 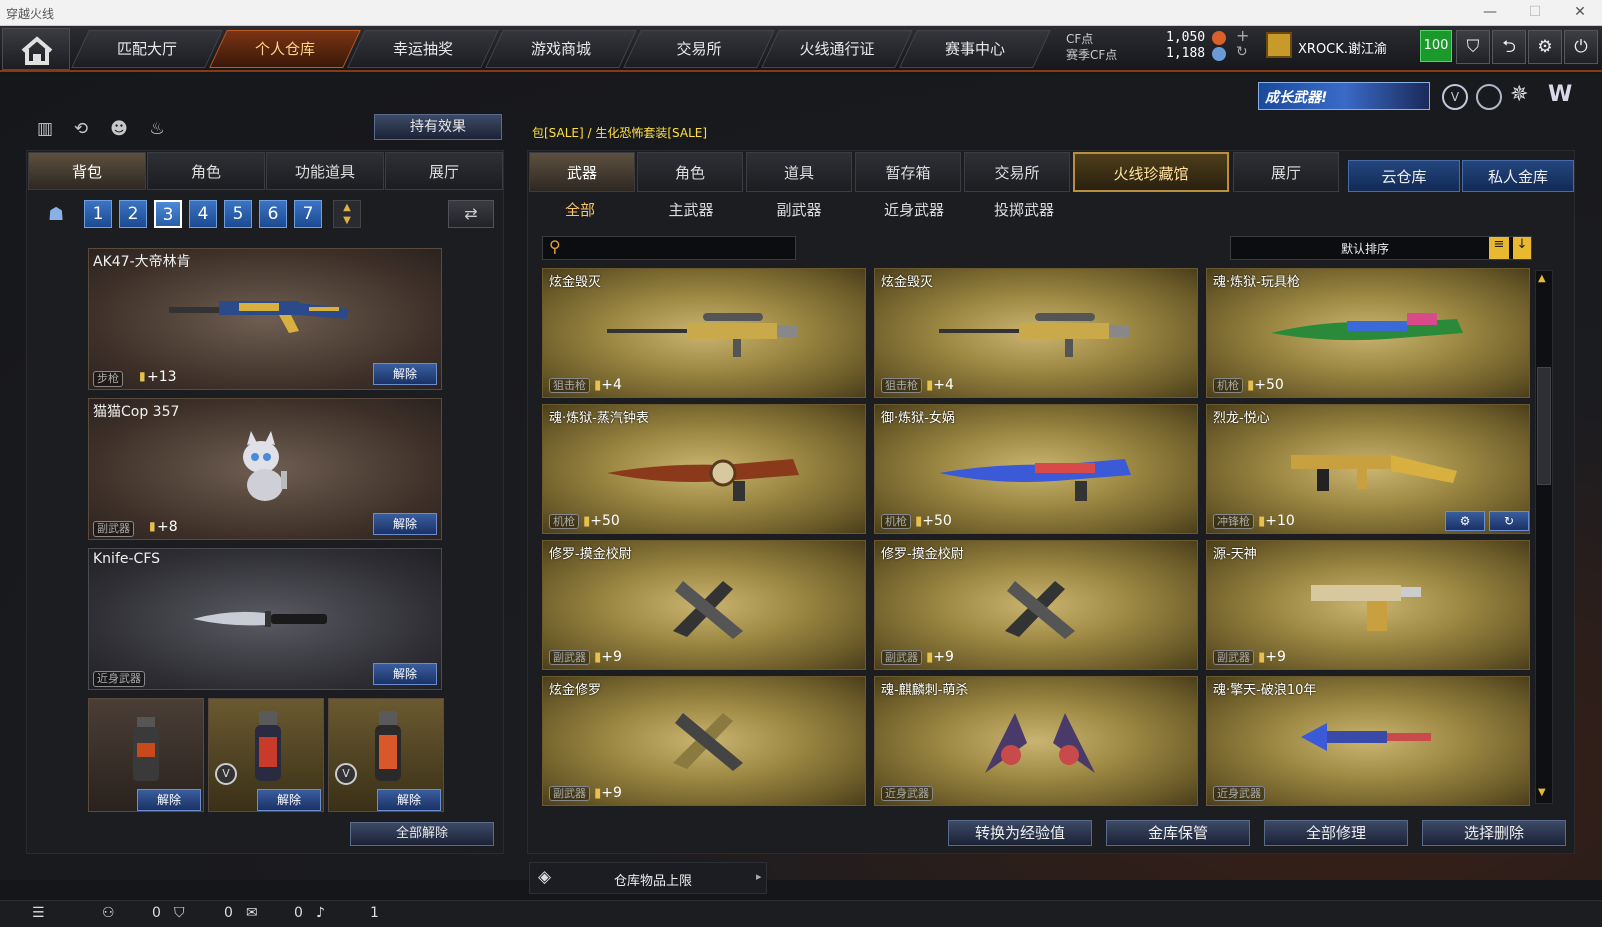 I want to click on grenade-slot-1: 解除, so click(x=146, y=755).